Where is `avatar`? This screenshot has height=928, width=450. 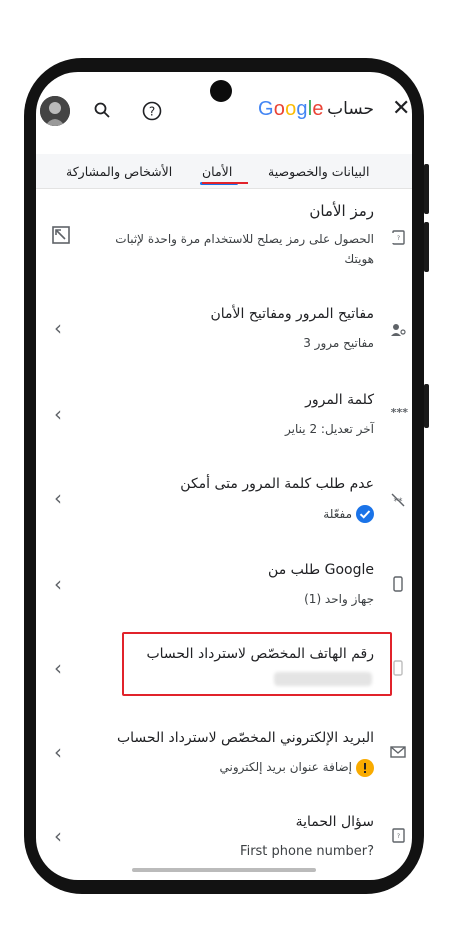
avatar is located at coordinates (55, 111).